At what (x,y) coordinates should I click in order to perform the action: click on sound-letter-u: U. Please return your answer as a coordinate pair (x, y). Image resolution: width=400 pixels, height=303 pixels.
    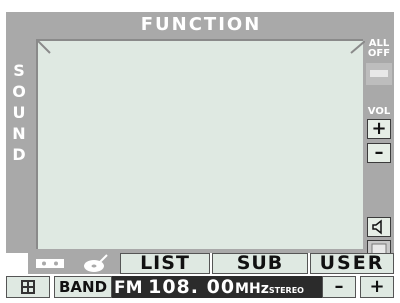
    Looking at the image, I should click on (19, 112).